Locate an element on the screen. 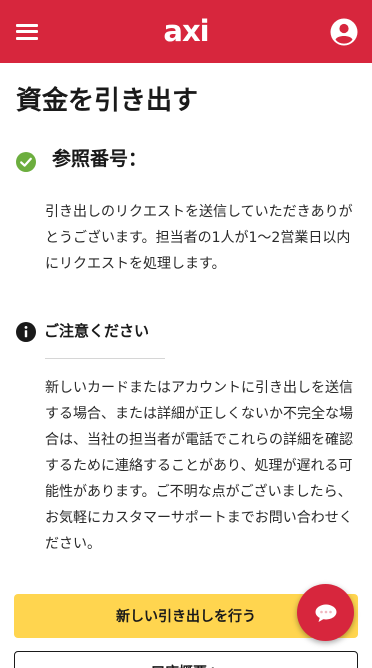 The height and width of the screenshot is (668, 372). reference-number-row: 参照番号： is located at coordinates (156, 159).